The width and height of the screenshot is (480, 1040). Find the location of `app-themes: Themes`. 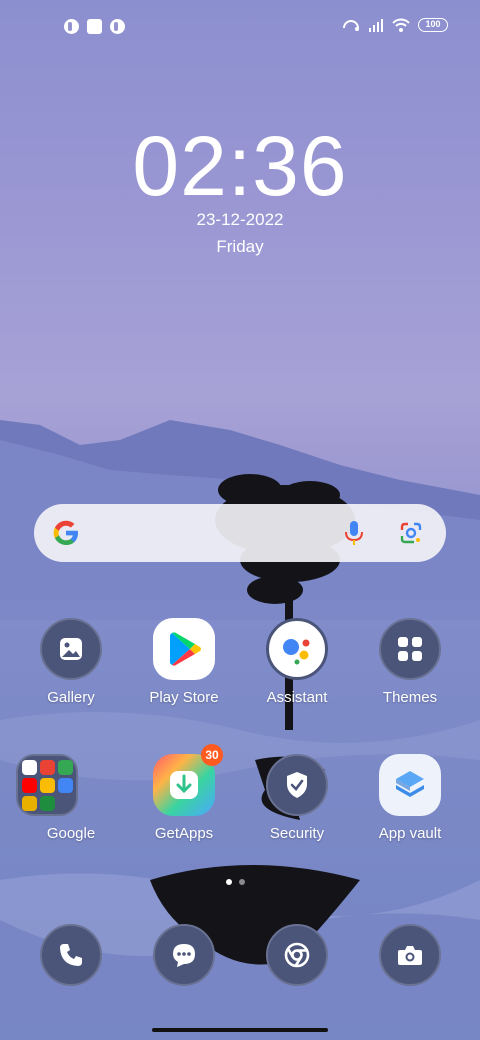

app-themes: Themes is located at coordinates (410, 662).